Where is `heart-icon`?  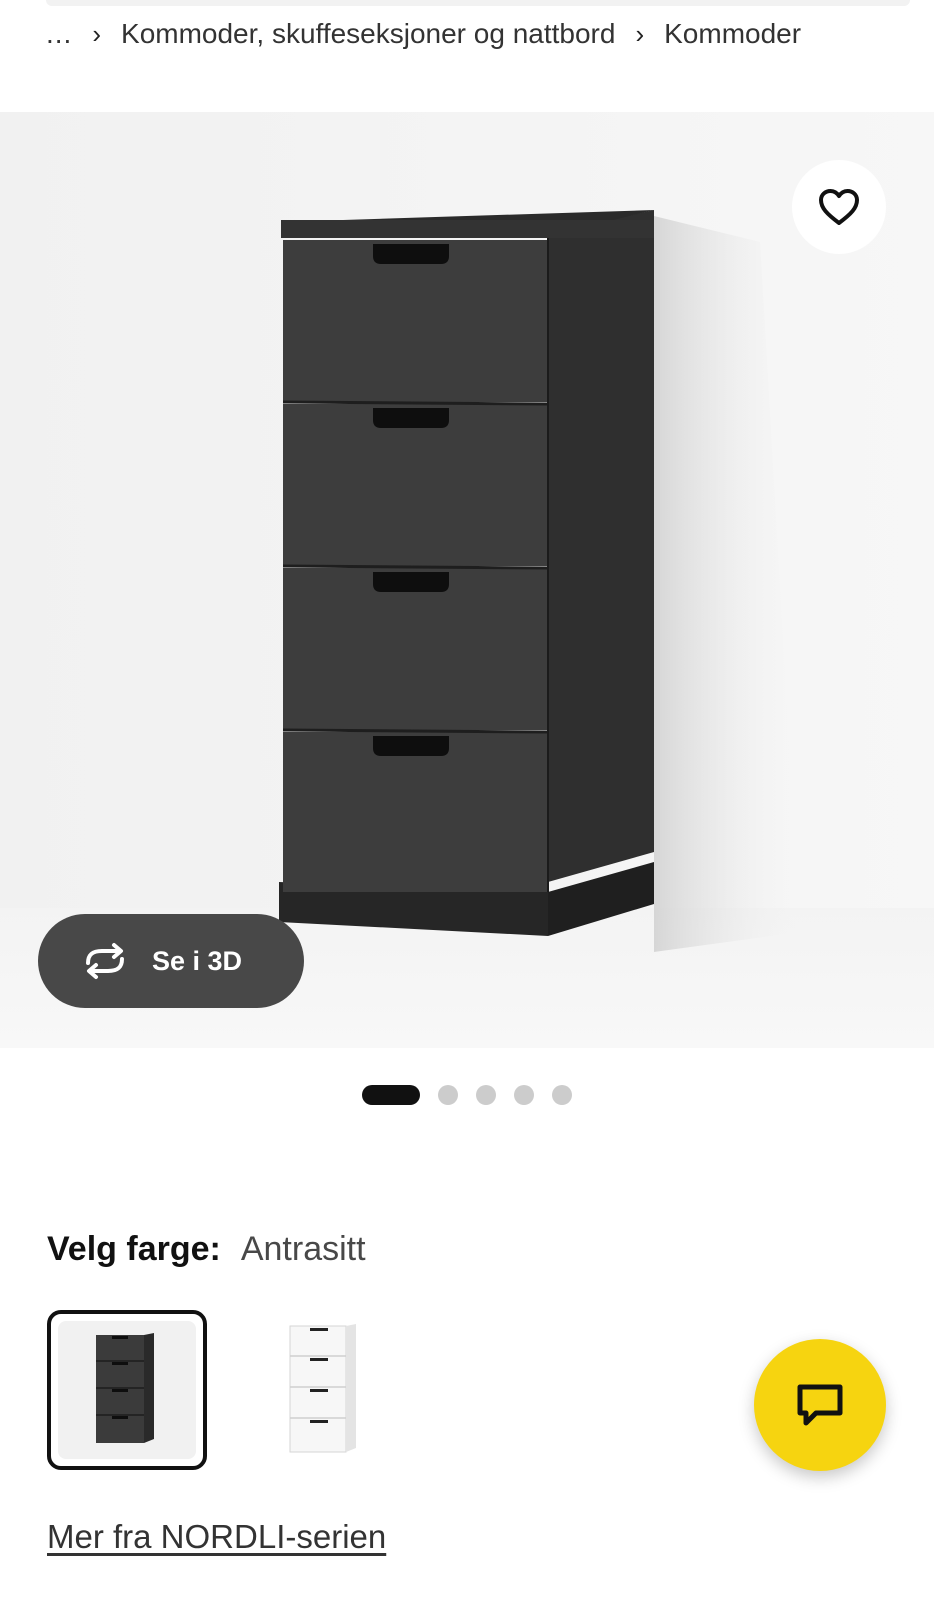 heart-icon is located at coordinates (839, 207).